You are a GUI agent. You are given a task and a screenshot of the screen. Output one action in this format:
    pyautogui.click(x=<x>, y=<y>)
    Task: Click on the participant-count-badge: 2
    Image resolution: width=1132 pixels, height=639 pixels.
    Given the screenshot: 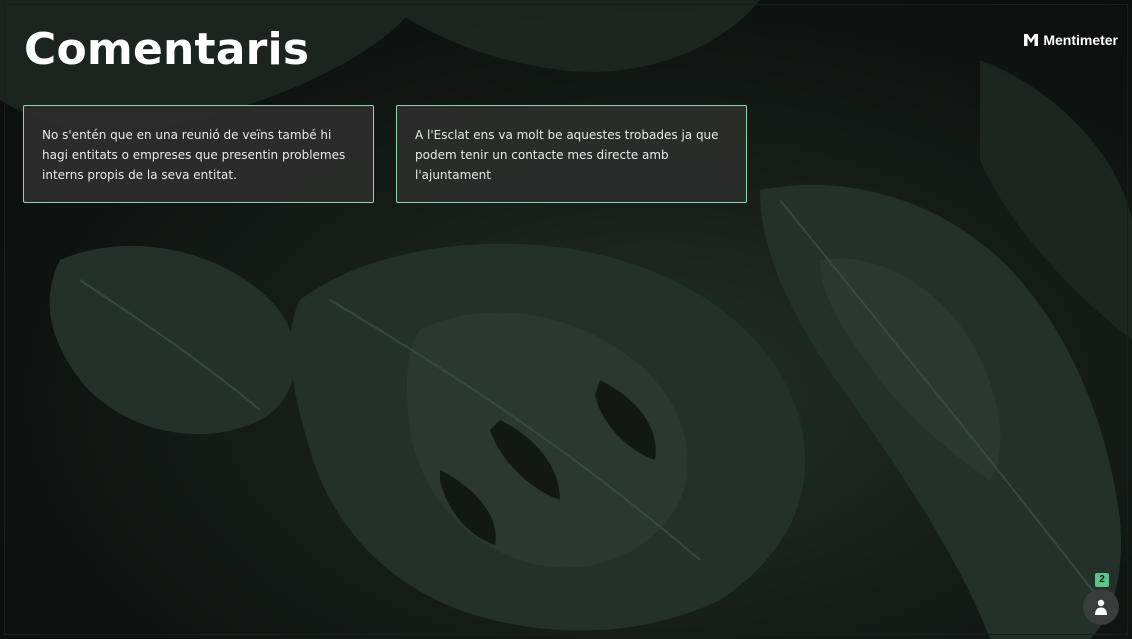 What is the action you would take?
    pyautogui.click(x=1102, y=580)
    